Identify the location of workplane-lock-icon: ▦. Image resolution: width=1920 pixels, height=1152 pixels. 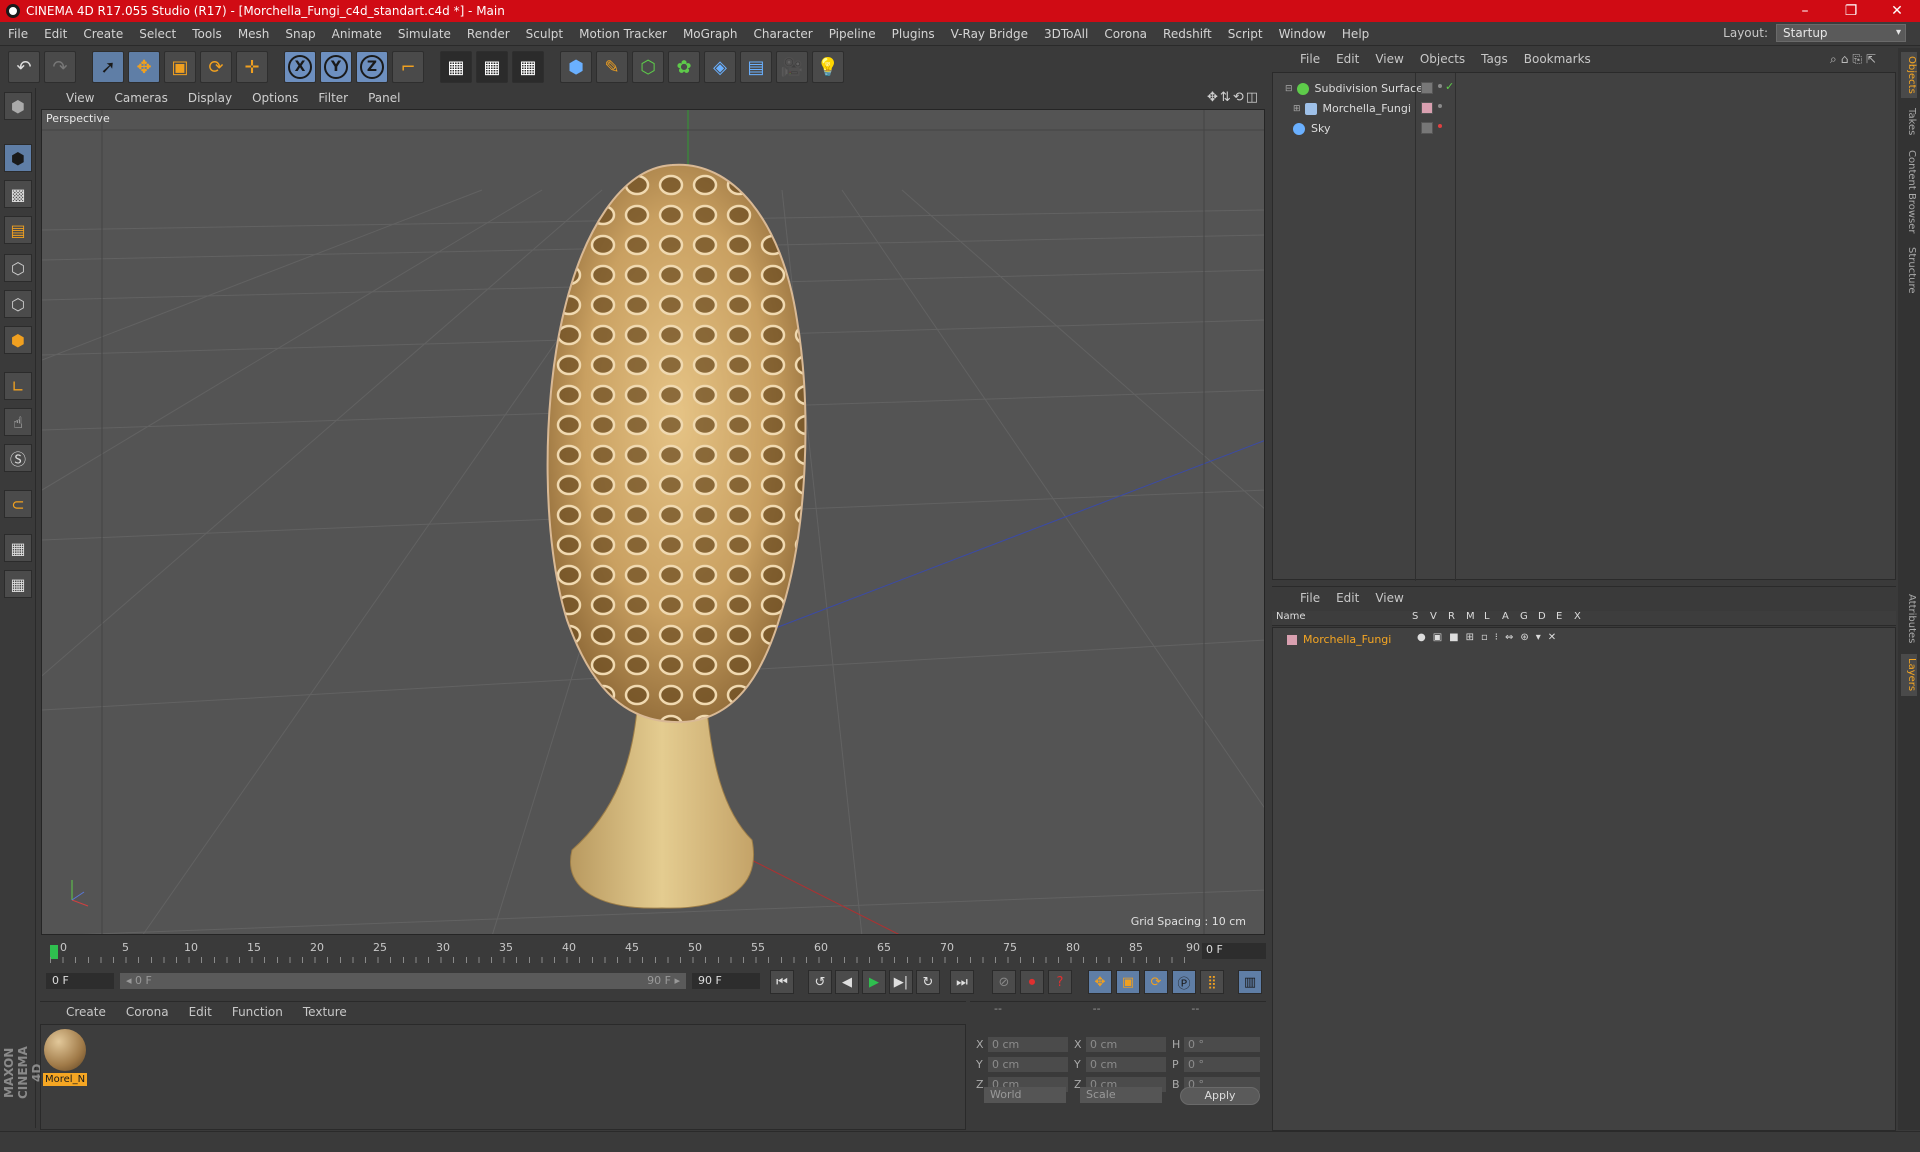
(18, 548).